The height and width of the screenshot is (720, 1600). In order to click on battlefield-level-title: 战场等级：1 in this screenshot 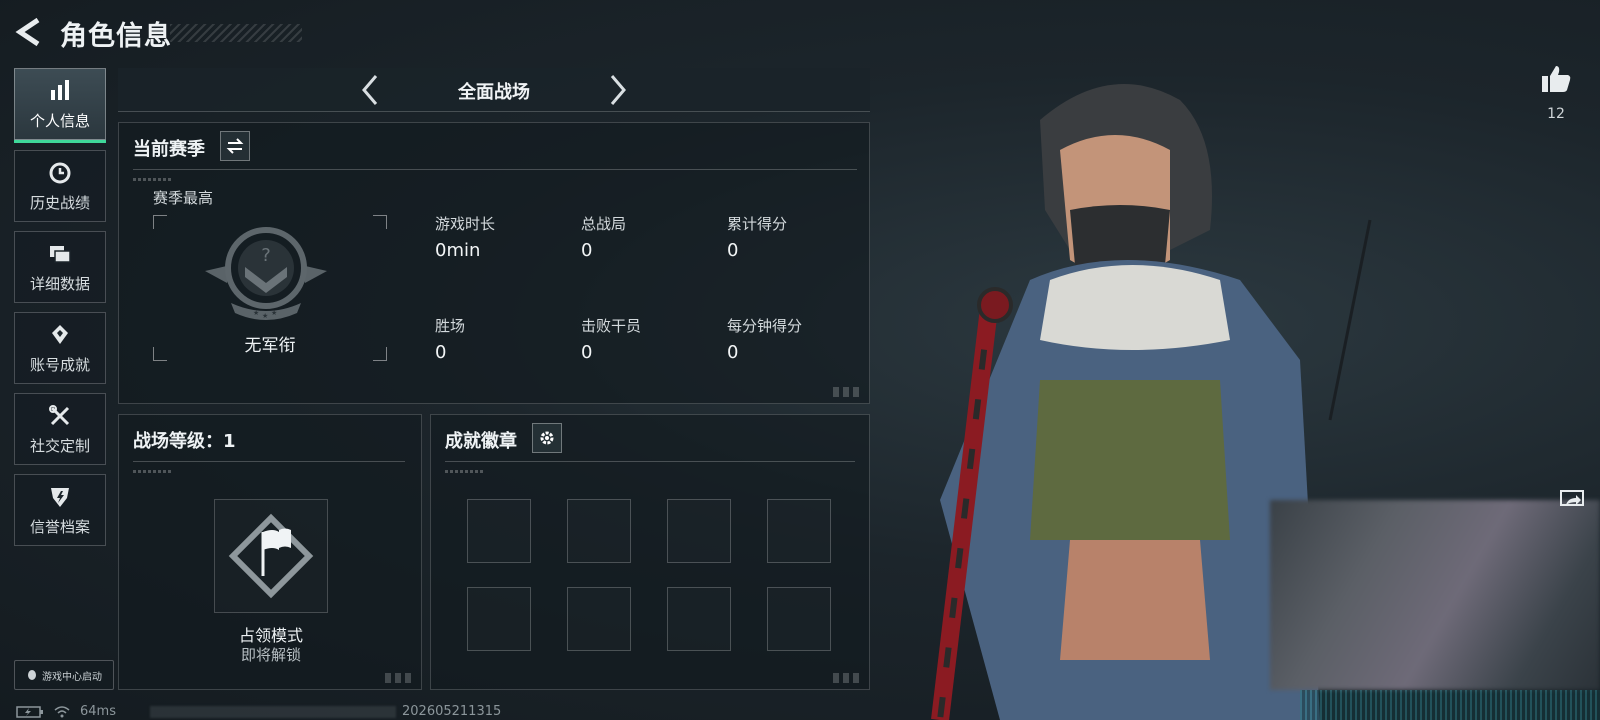, I will do `click(184, 441)`.